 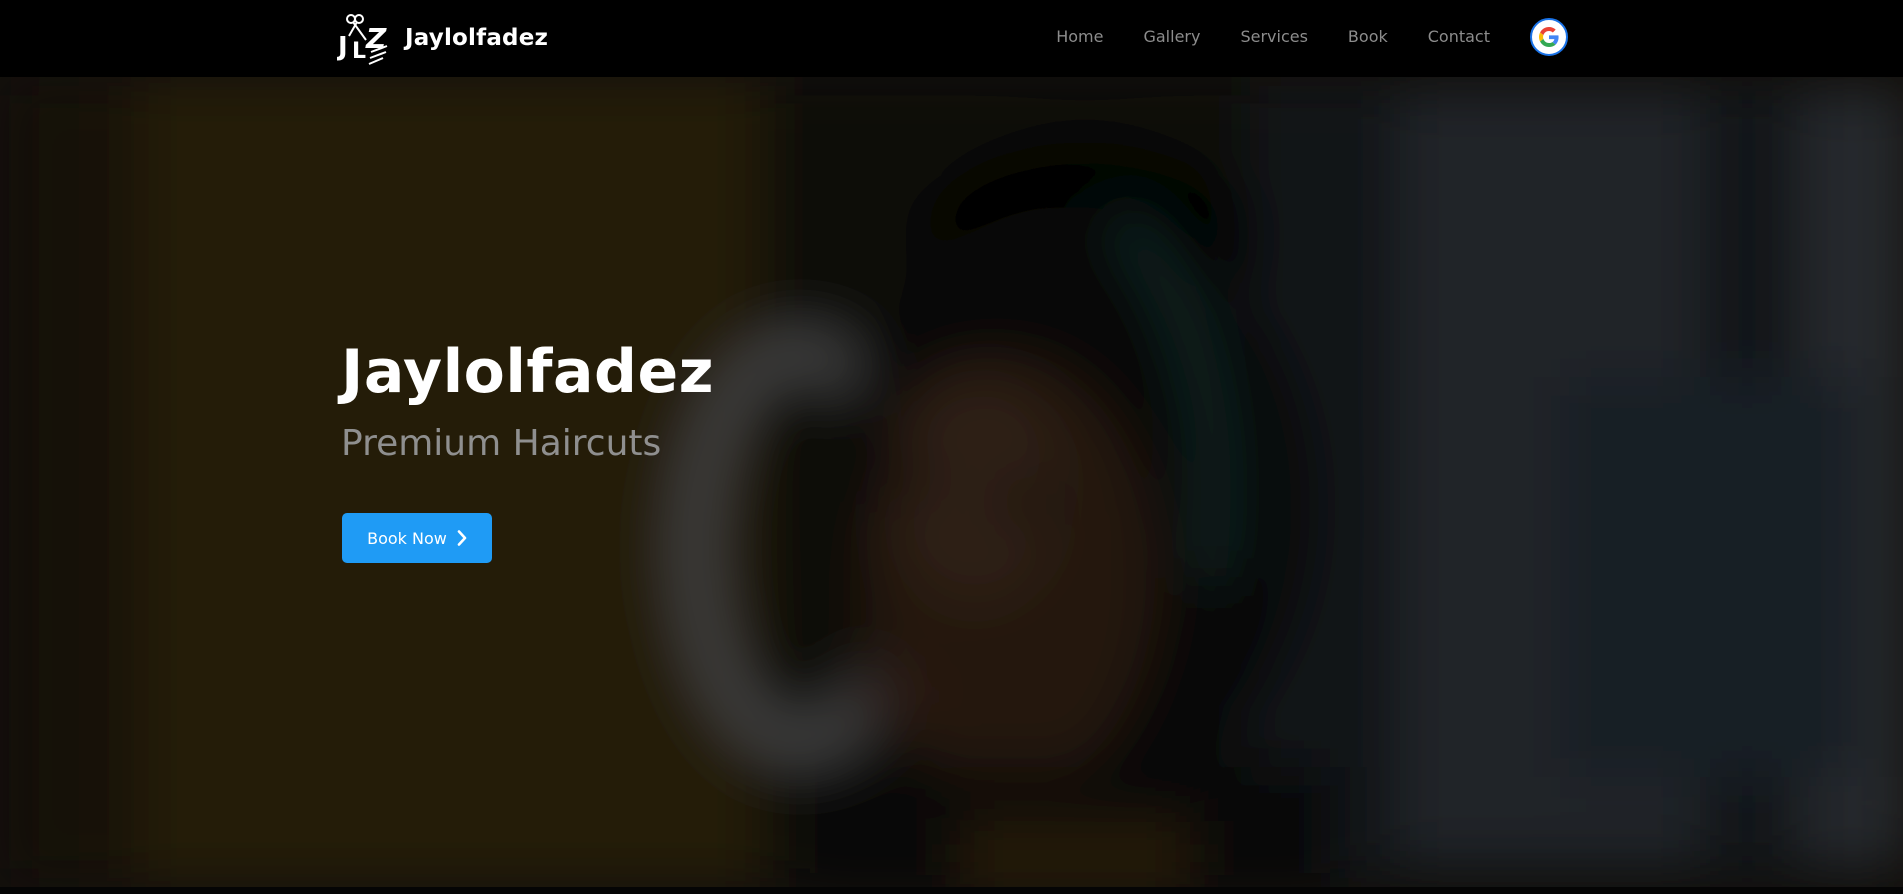 What do you see at coordinates (1459, 37) in the screenshot?
I see `nav-link-contact: Contact` at bounding box center [1459, 37].